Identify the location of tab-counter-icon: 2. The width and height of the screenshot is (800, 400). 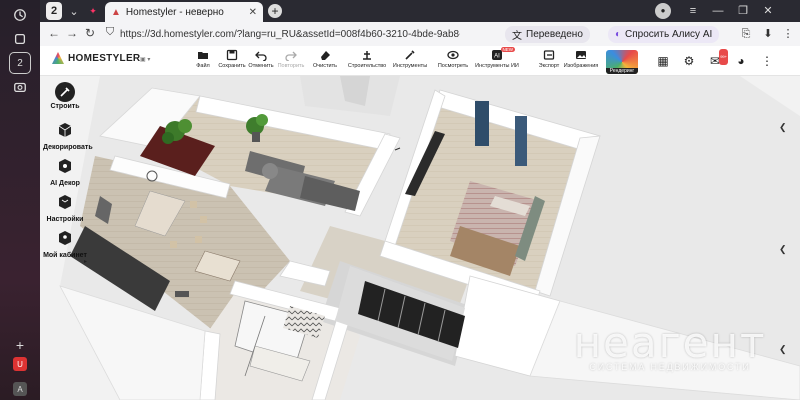
(20, 63).